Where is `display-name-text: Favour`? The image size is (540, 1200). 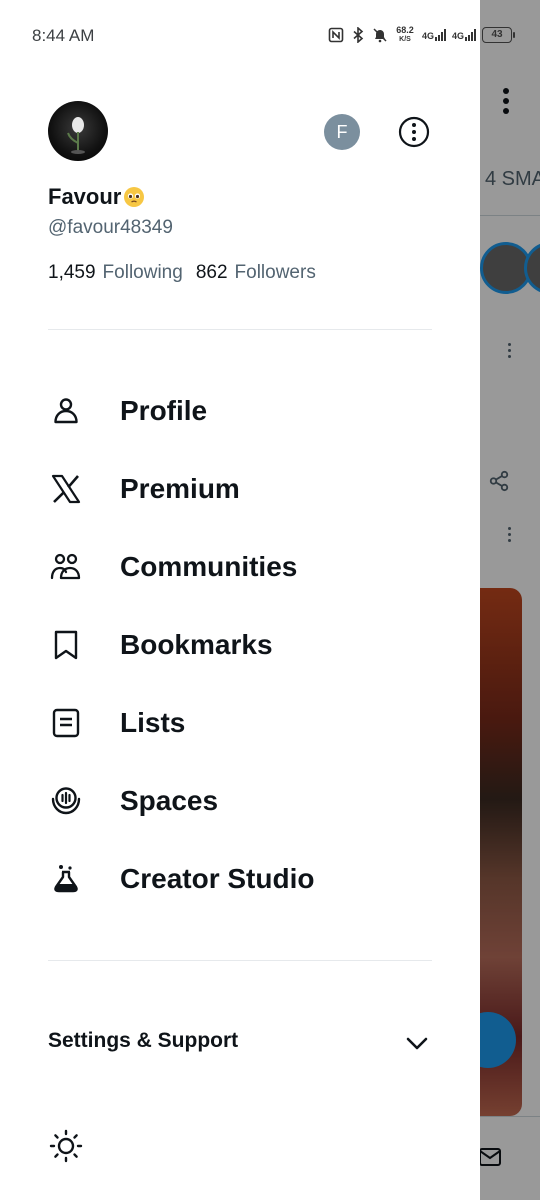 display-name-text: Favour is located at coordinates (85, 196).